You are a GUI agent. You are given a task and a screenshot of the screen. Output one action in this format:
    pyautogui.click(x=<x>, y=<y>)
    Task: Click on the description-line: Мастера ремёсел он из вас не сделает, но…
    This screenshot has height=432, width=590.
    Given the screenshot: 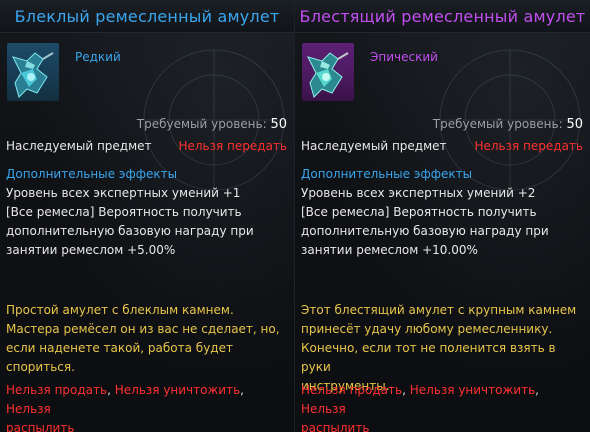 What is the action you would take?
    pyautogui.click(x=143, y=329)
    